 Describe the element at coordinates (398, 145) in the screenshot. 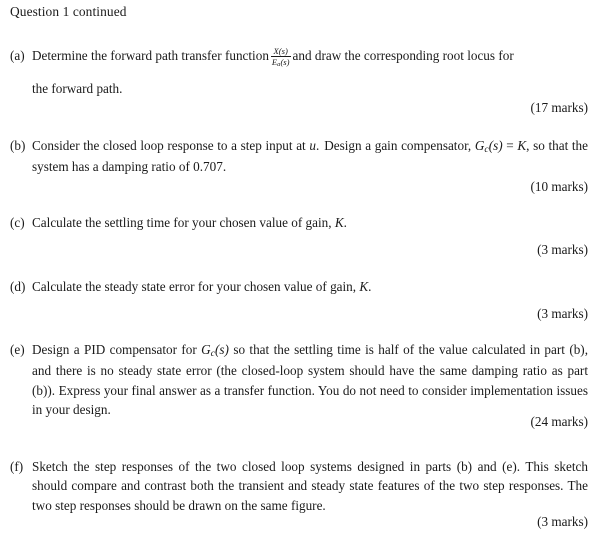

I see `part-b-sentence-2: Design a gain compensator,` at that location.